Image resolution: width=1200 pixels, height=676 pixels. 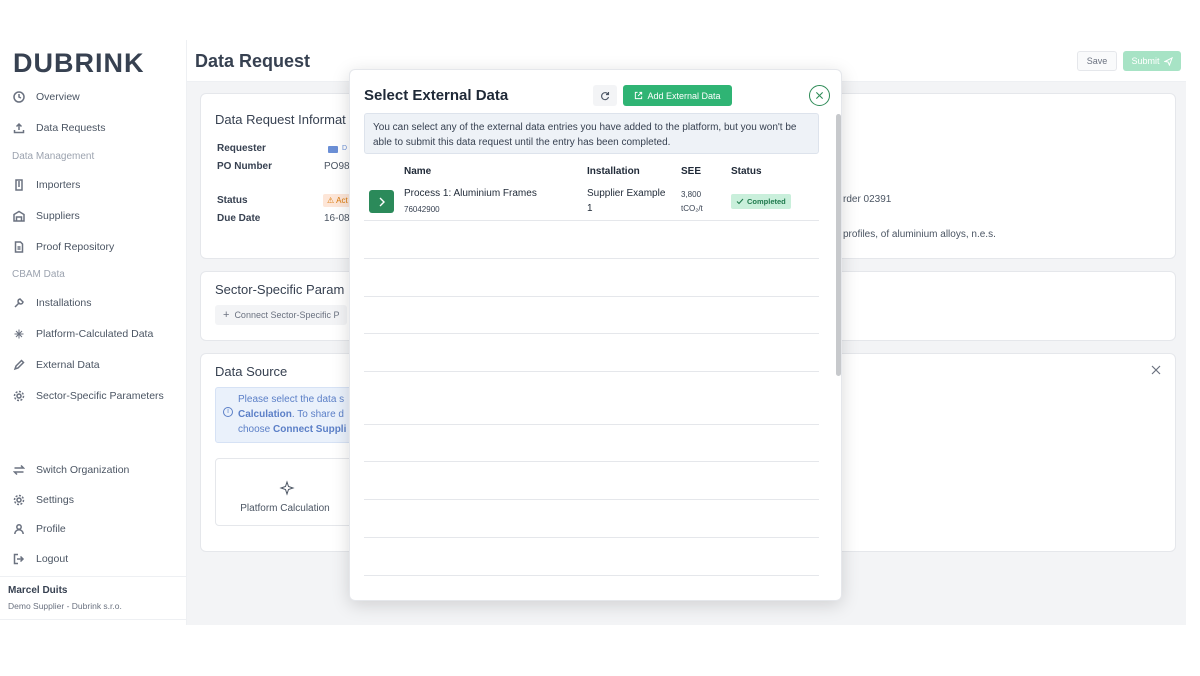 I want to click on sidebar-item-proof-repository: Proof Repository, so click(x=63, y=247).